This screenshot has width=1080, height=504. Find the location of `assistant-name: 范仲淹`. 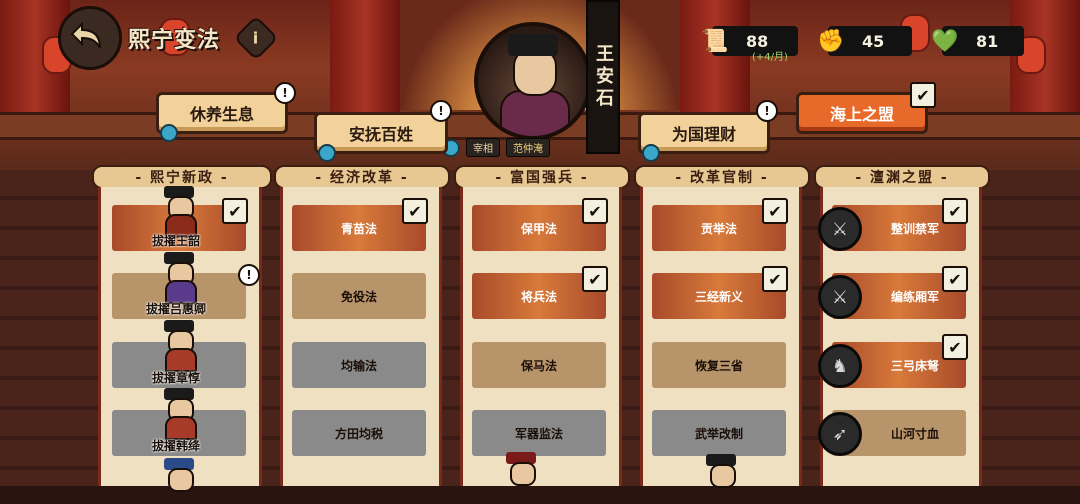

assistant-name: 范仲淹 is located at coordinates (528, 147).